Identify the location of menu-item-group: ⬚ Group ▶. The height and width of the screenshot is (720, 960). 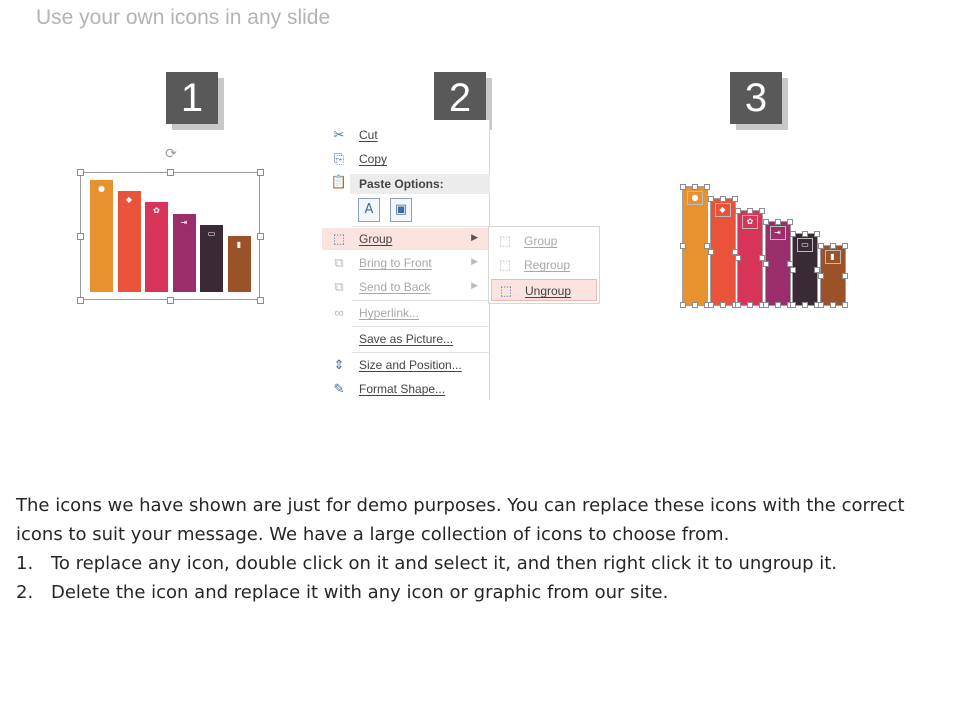
(406, 239).